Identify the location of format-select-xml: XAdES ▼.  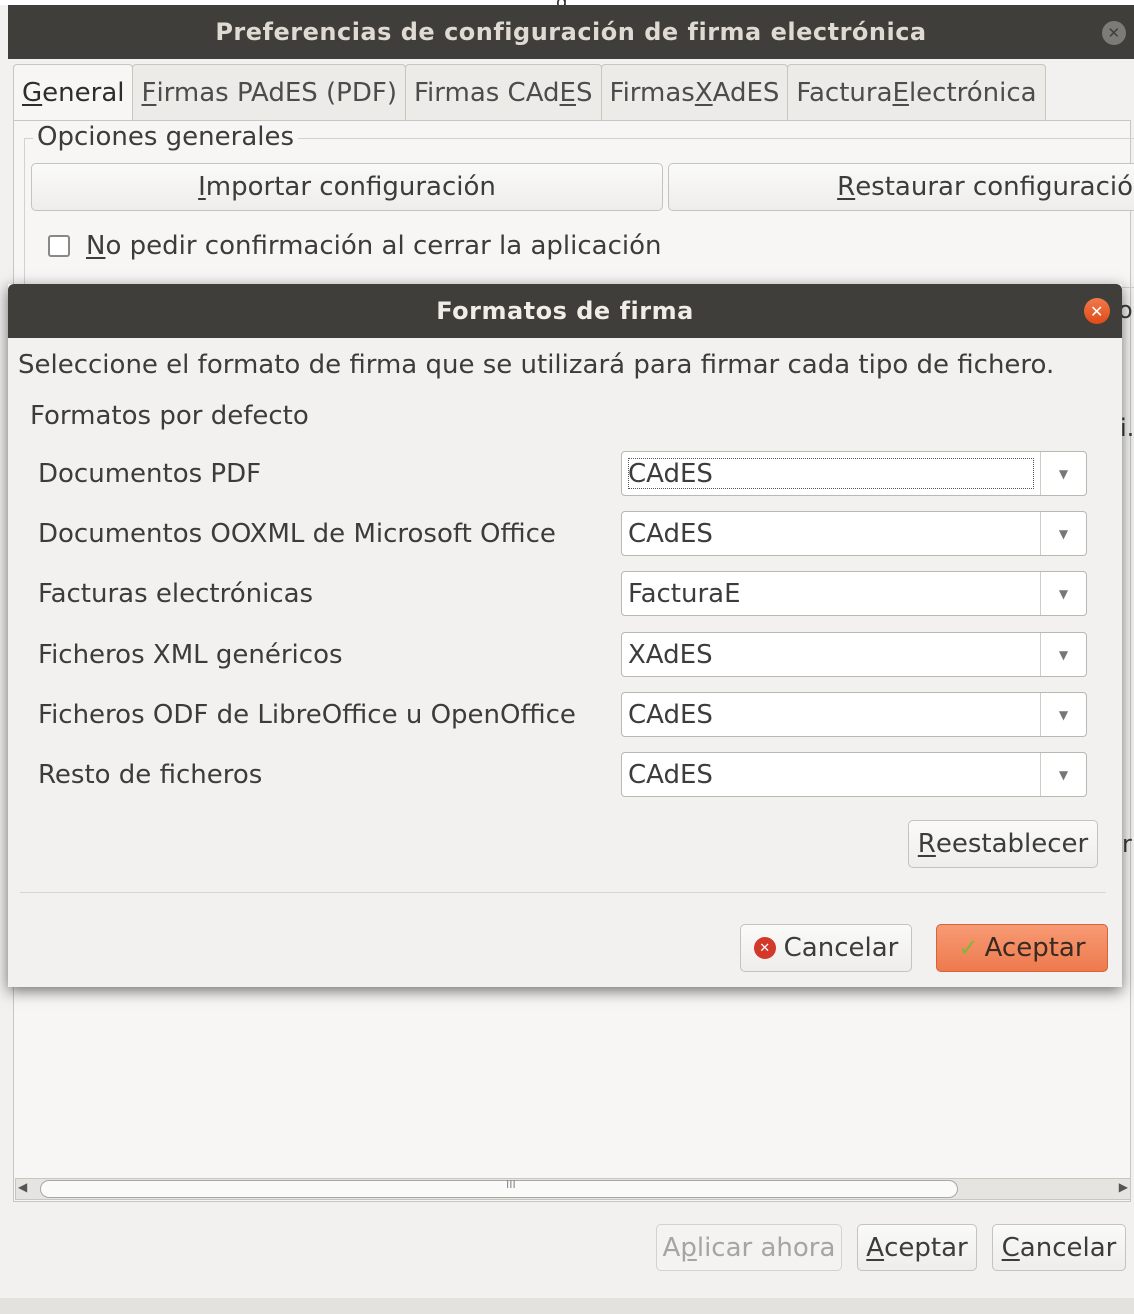
(854, 654).